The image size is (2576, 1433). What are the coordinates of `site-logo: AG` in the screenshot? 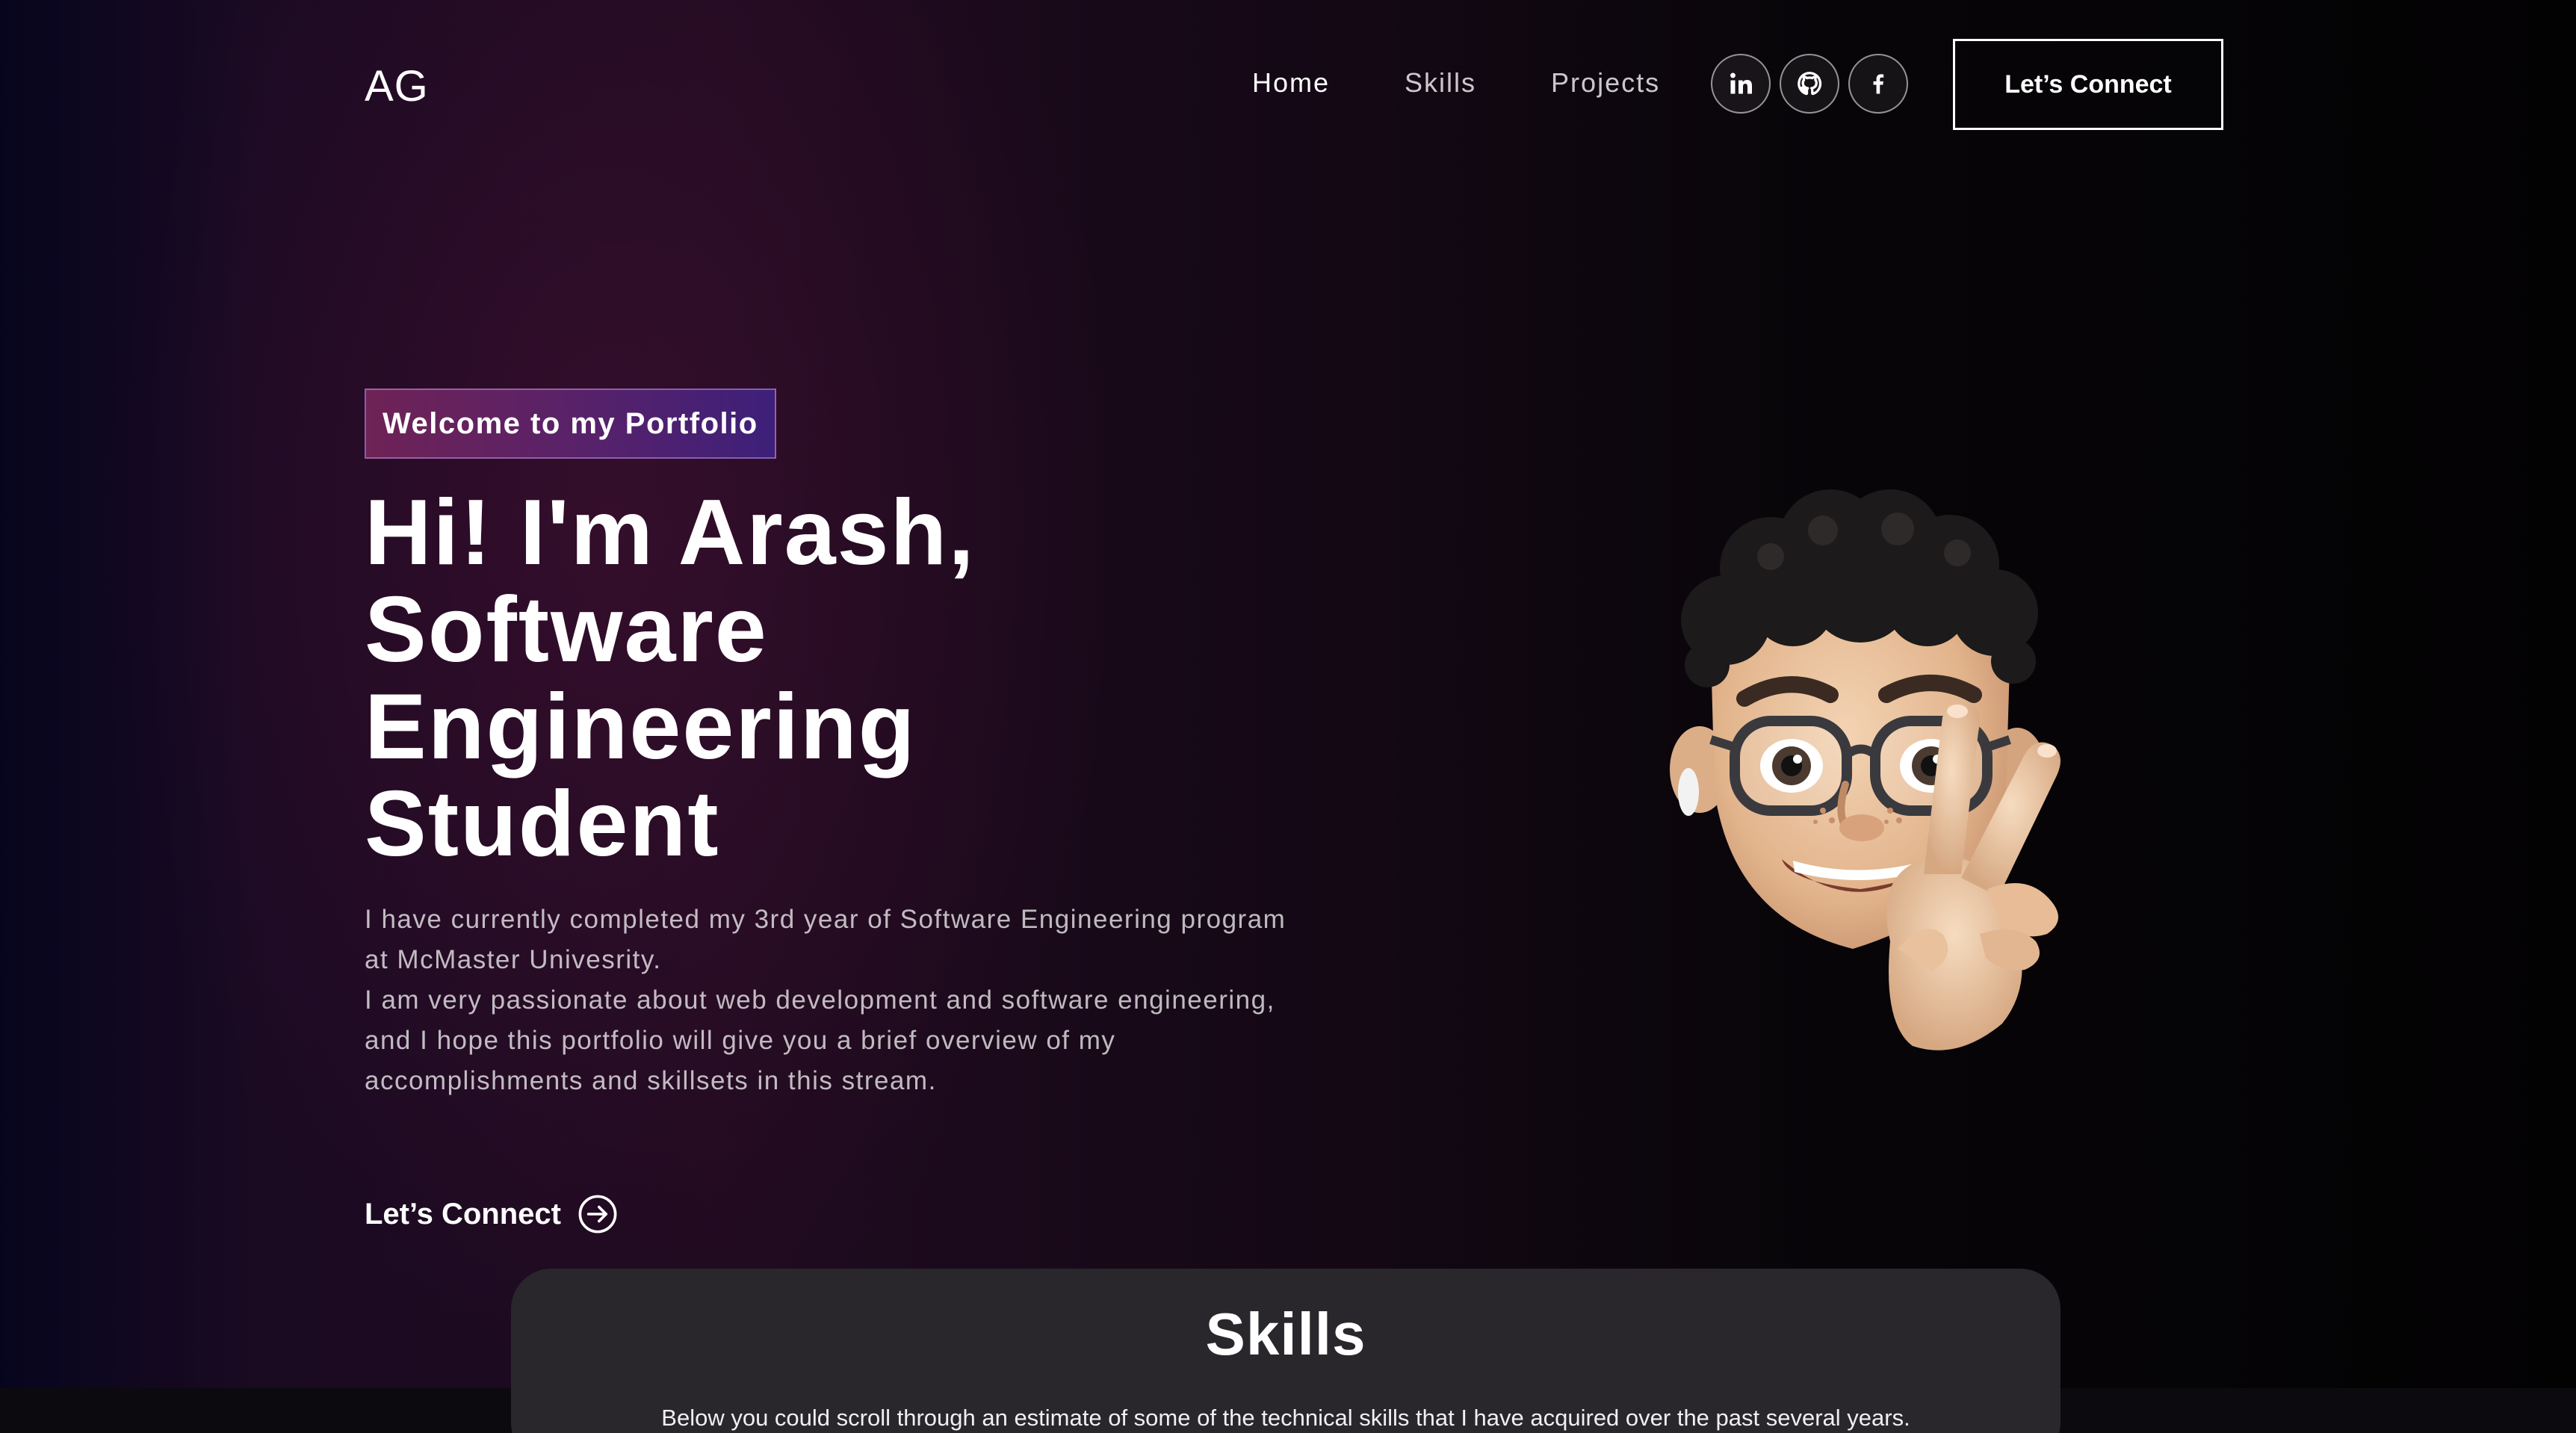 It's located at (397, 86).